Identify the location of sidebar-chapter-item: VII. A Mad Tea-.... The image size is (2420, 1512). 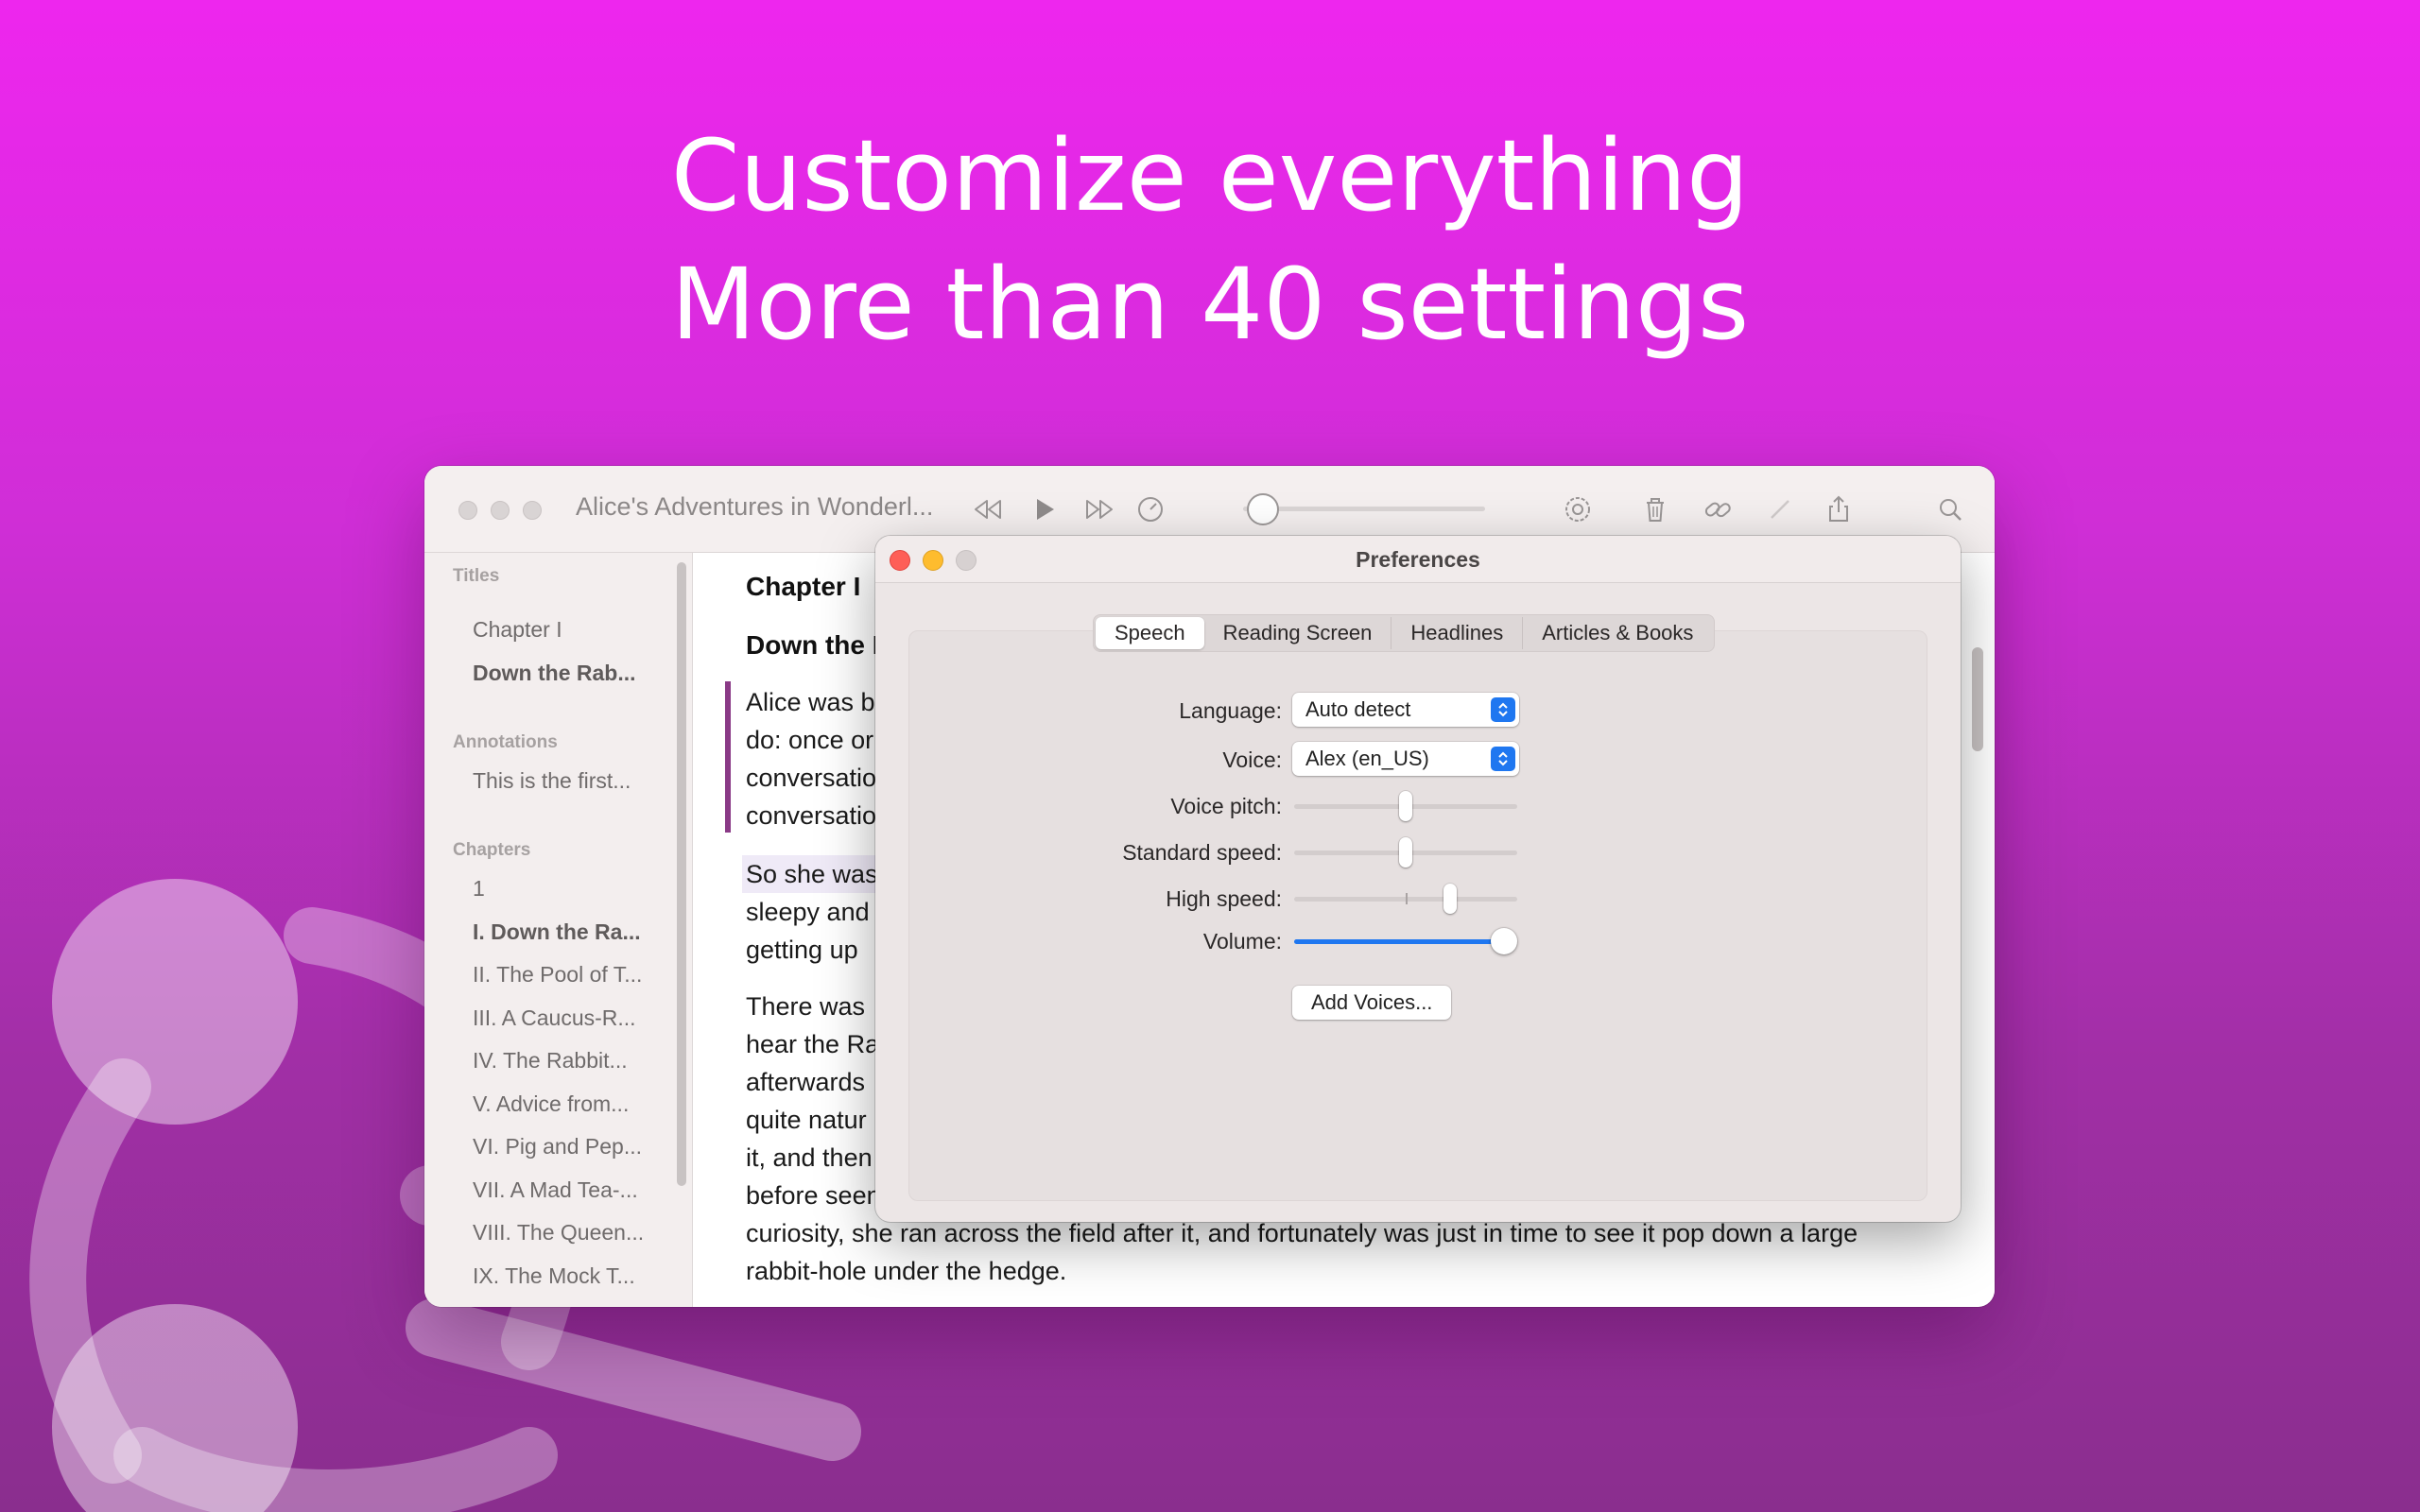
(555, 1190).